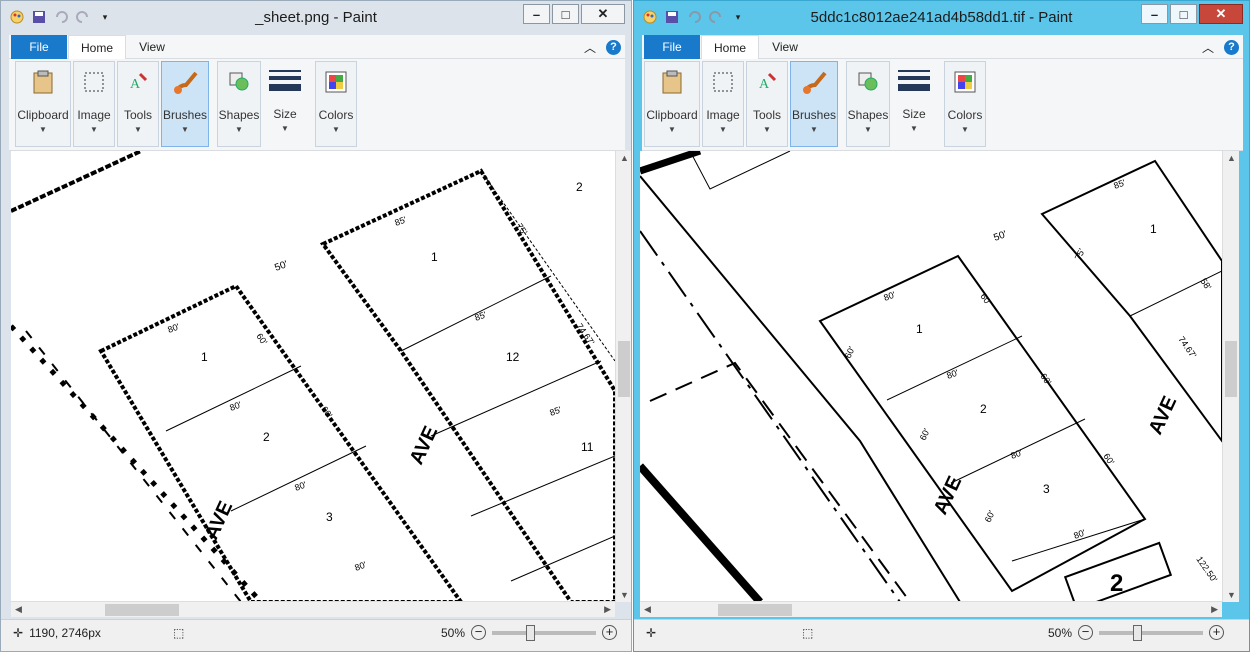  I want to click on map-label-ave-right: AVE, so click(424, 445).